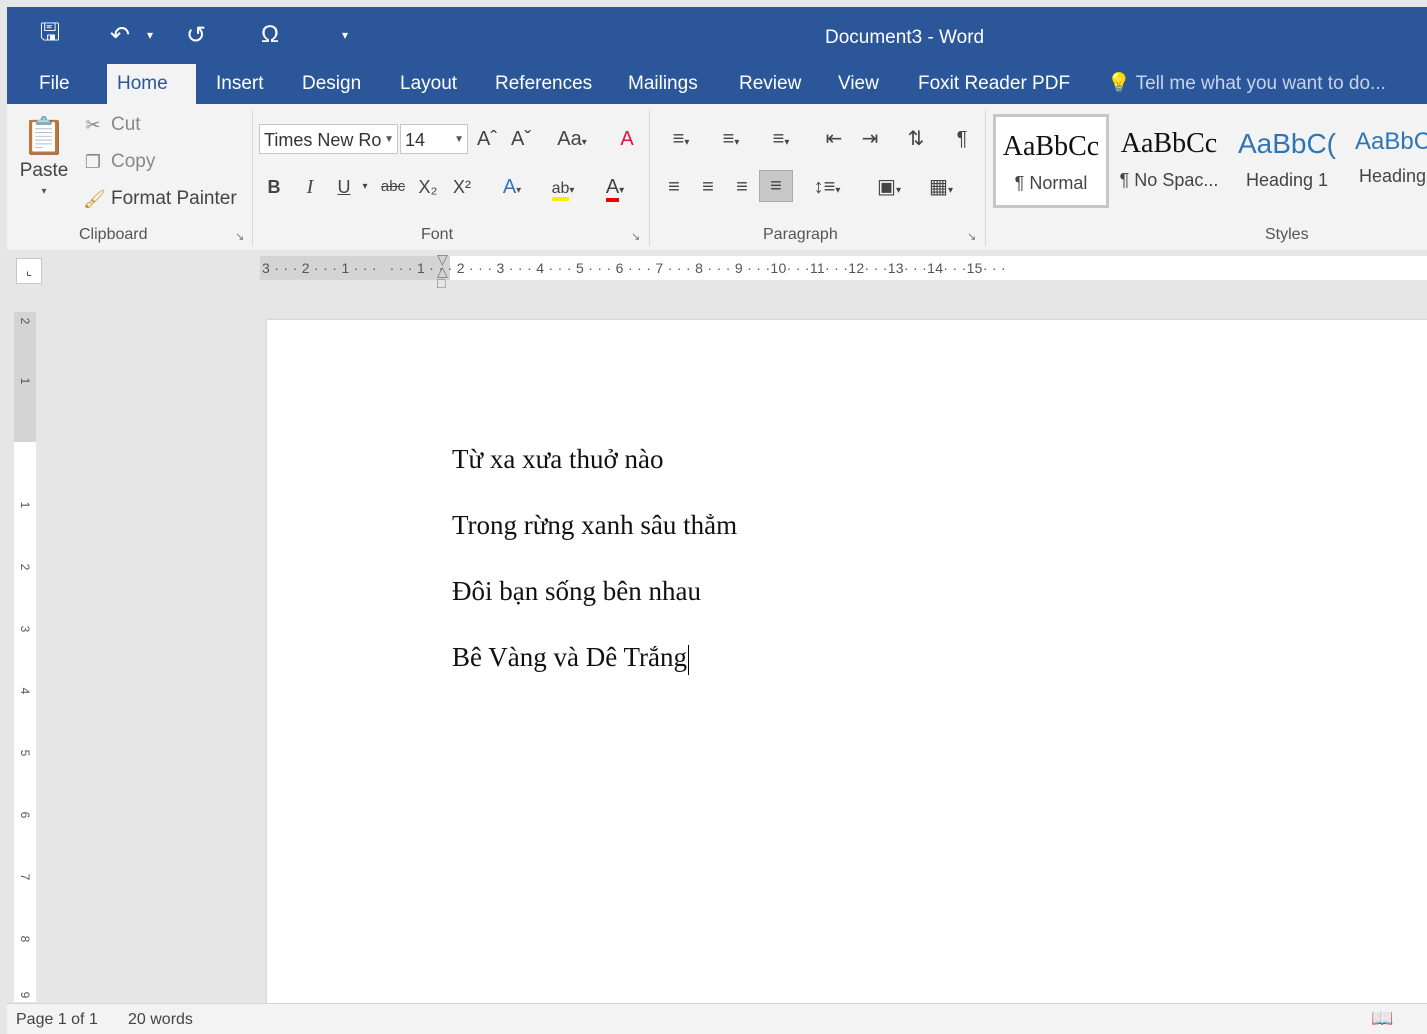  I want to click on style-preview: AaBbC(, so click(1287, 143).